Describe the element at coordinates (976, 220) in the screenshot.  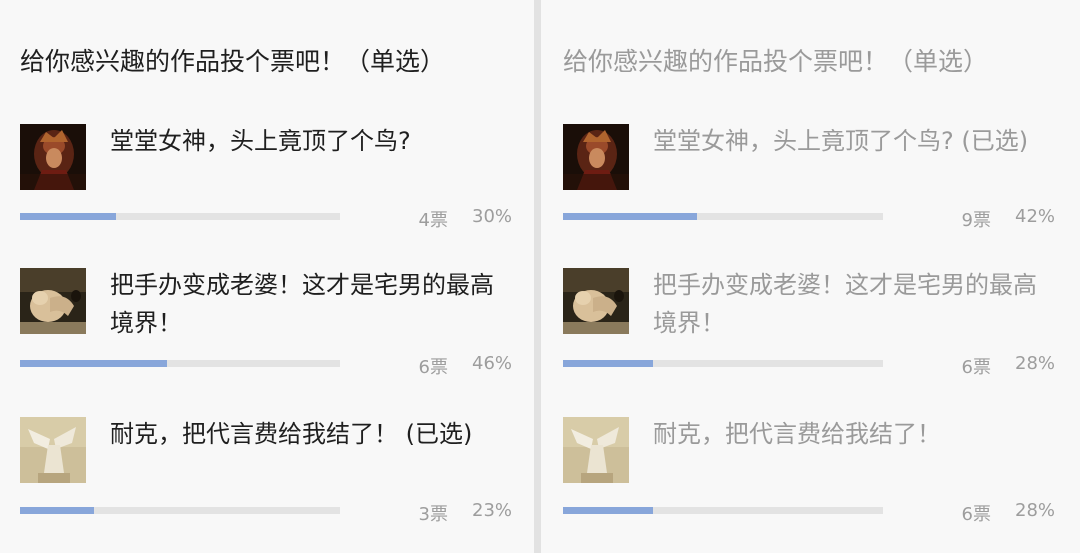
I see `vote-count: 9票` at that location.